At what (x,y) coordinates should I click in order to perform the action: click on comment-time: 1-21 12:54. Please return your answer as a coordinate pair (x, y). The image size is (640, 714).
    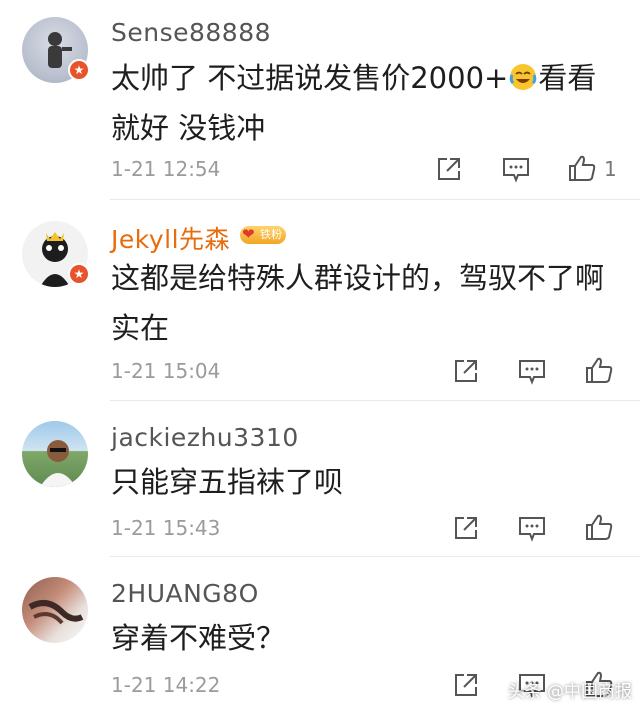
    Looking at the image, I should click on (166, 169).